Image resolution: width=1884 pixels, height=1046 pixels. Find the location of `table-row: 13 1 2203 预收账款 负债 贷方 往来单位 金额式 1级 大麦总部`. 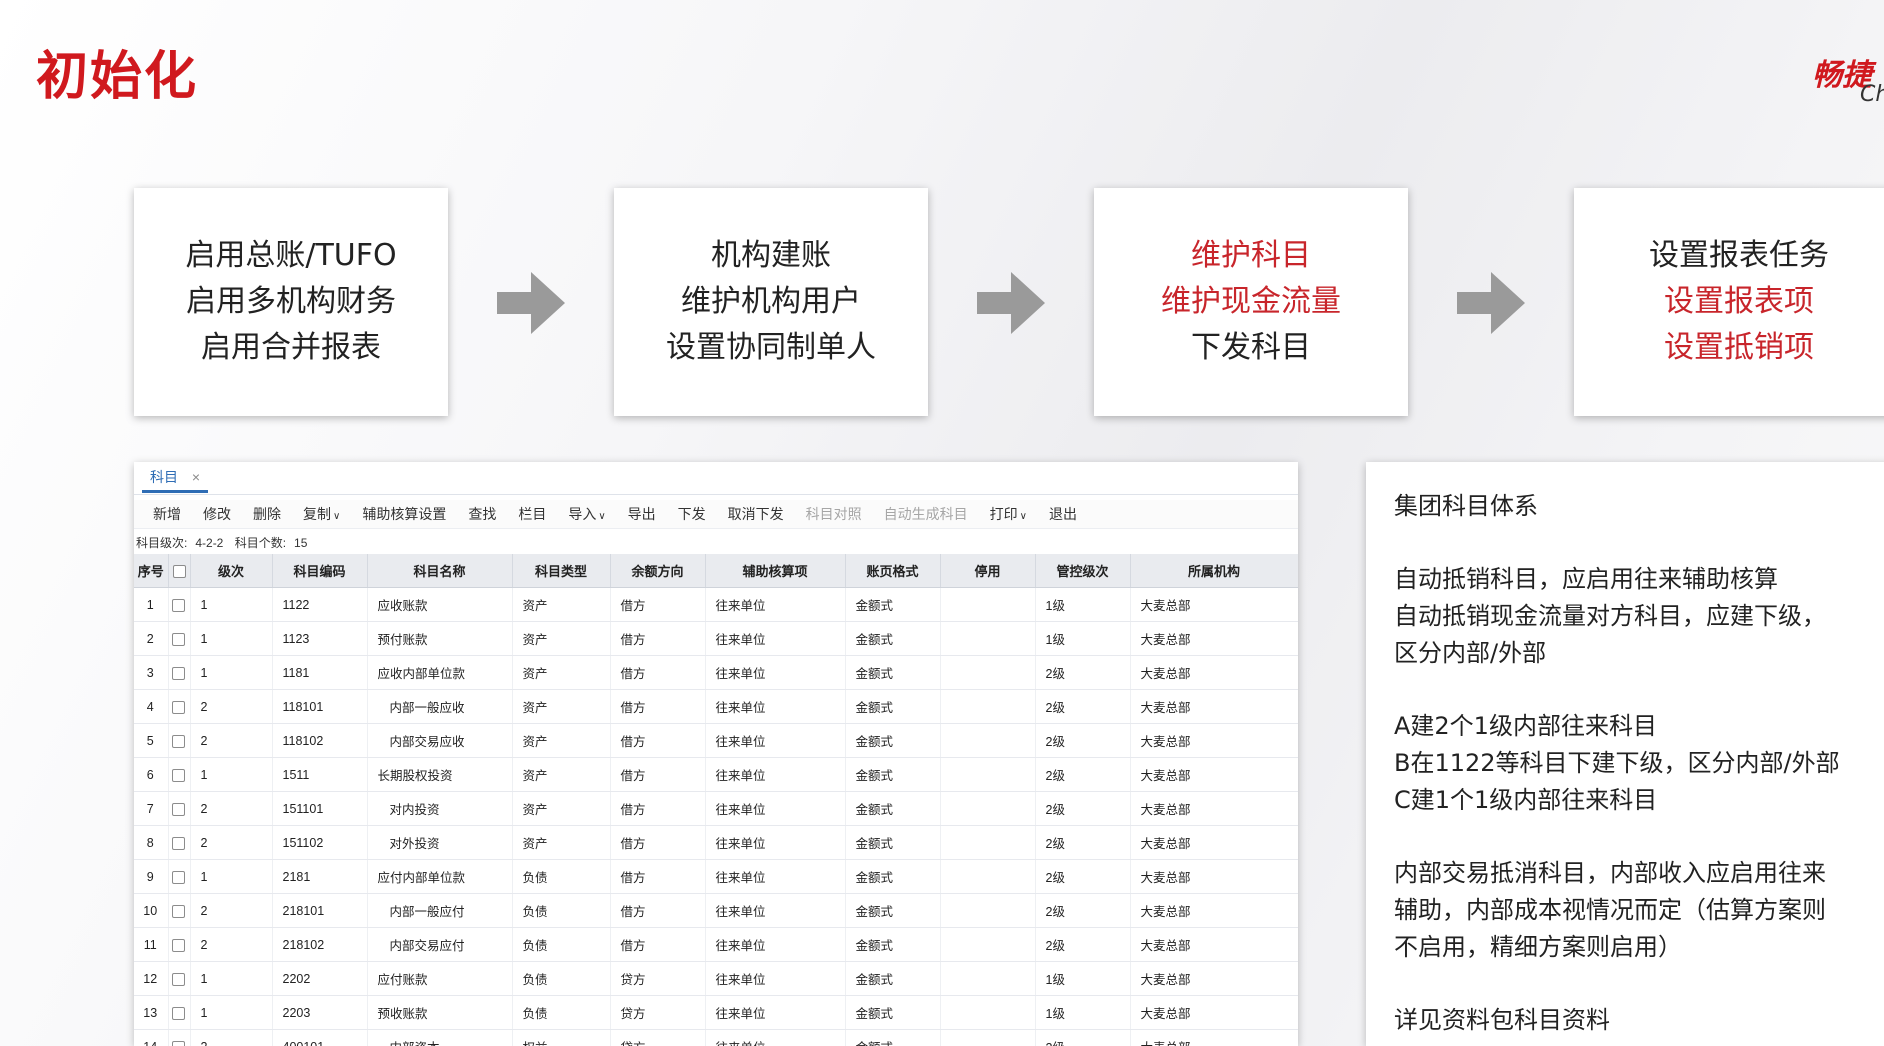

table-row: 13 1 2203 预收账款 负债 贷方 往来单位 金额式 1级 大麦总部 is located at coordinates (716, 1012).